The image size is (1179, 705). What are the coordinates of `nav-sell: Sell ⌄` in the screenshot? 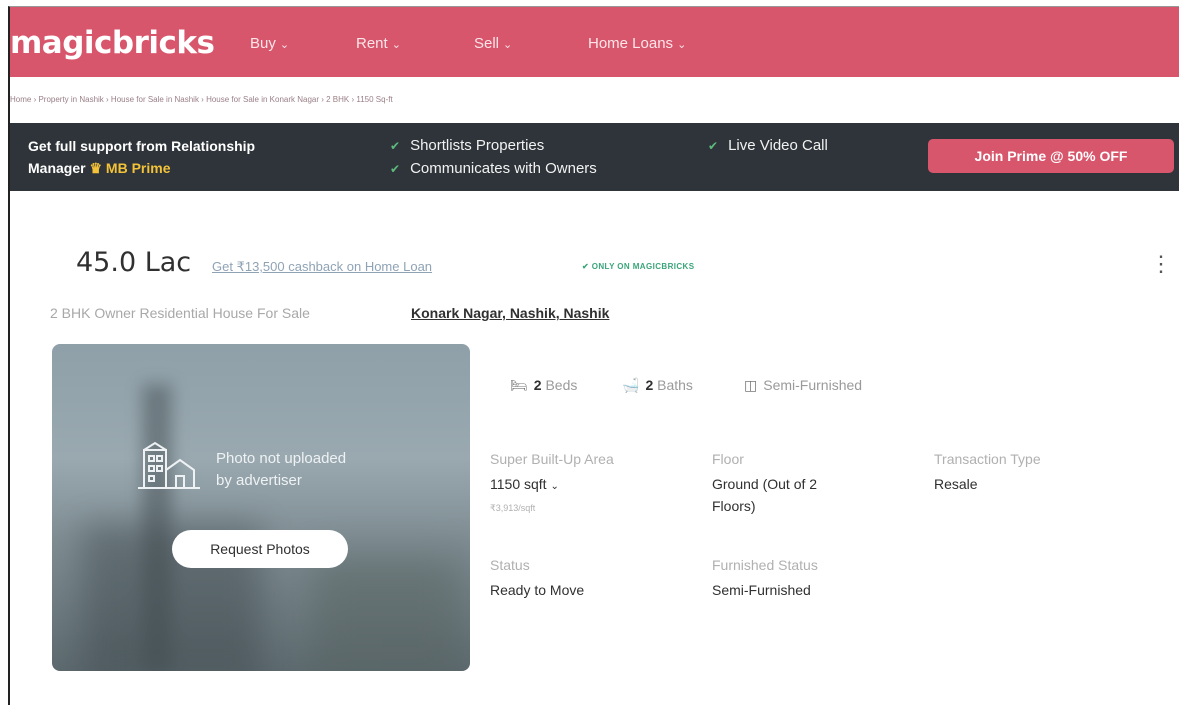 It's located at (493, 43).